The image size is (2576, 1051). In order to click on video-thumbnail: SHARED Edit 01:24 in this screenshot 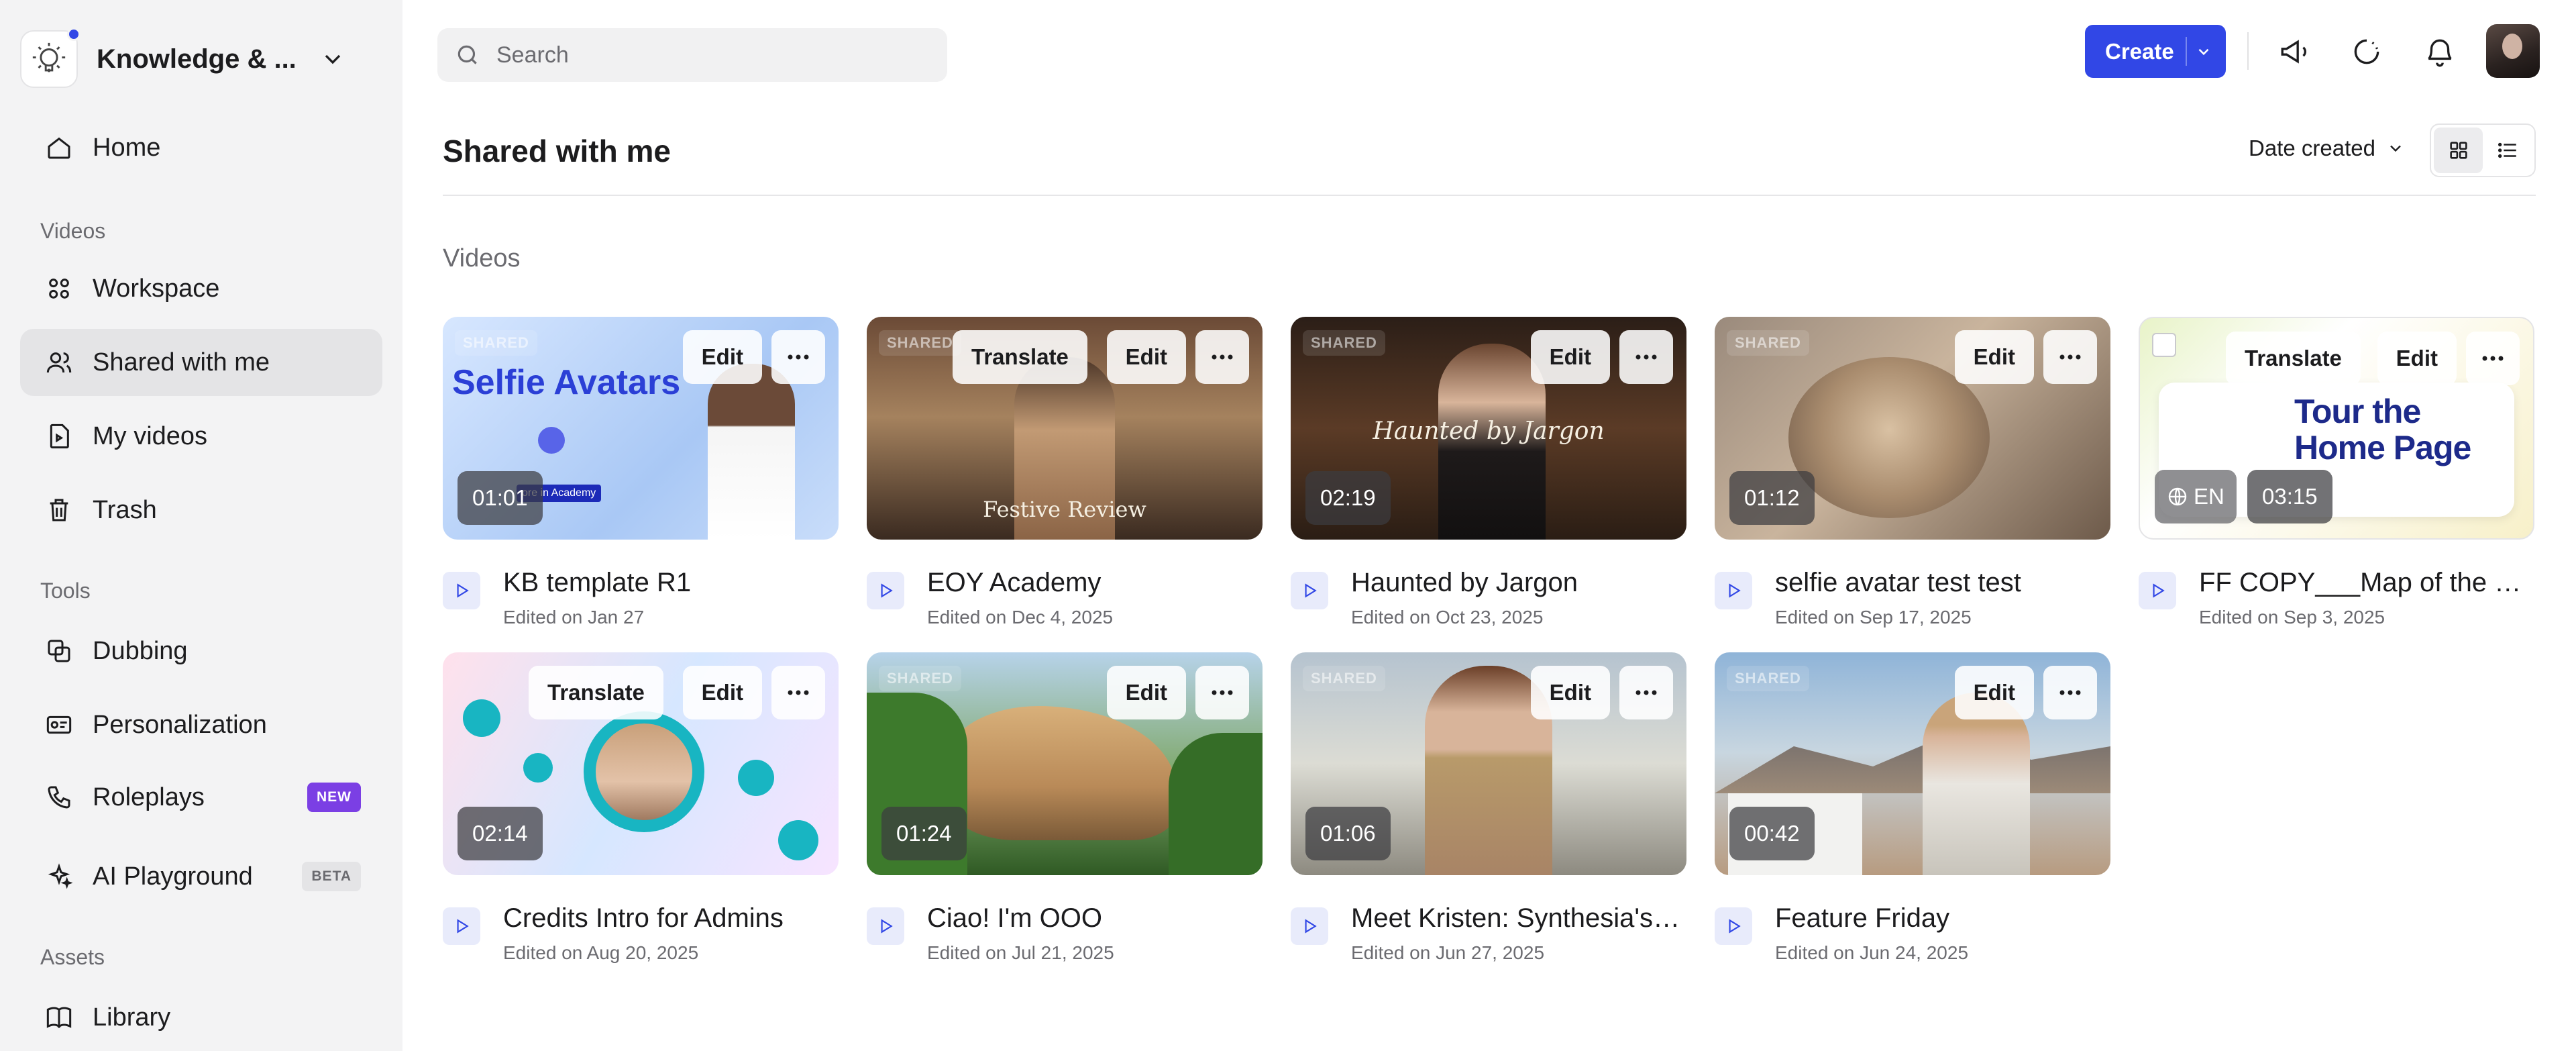, I will do `click(1065, 763)`.